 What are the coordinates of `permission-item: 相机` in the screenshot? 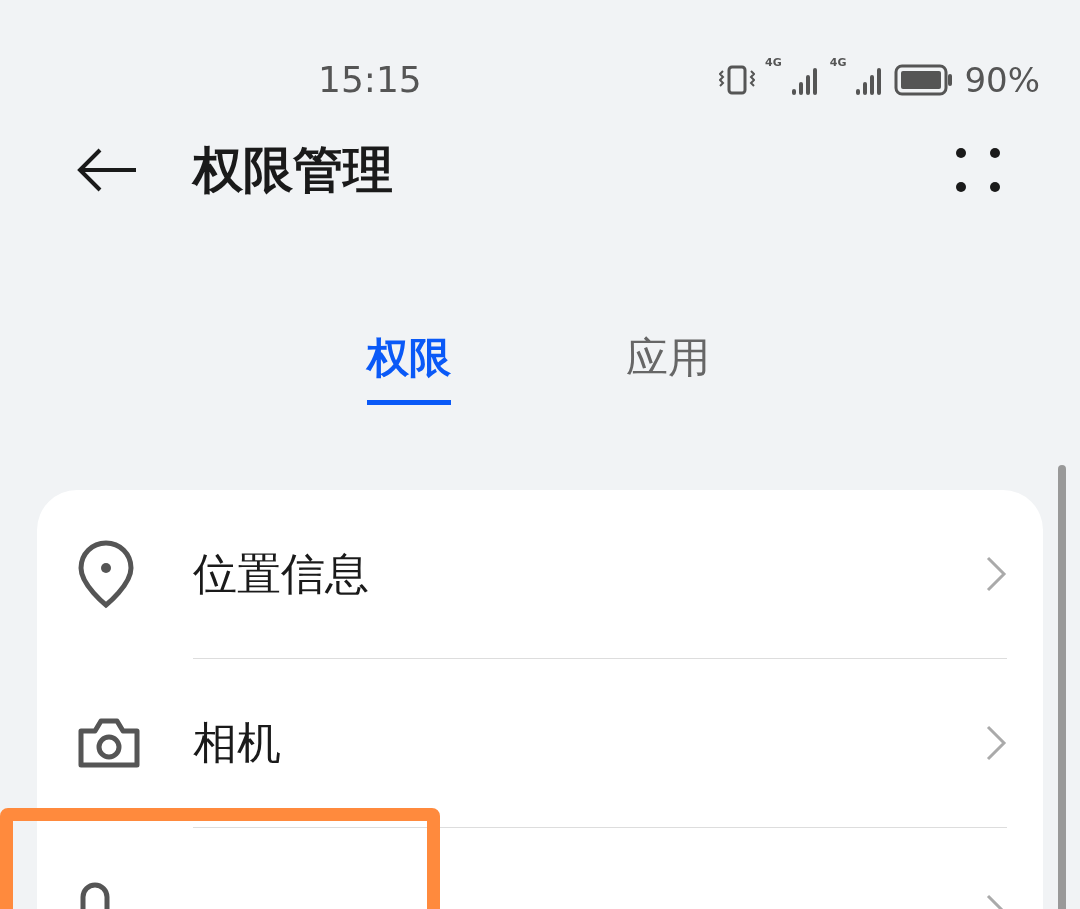 It's located at (600, 742).